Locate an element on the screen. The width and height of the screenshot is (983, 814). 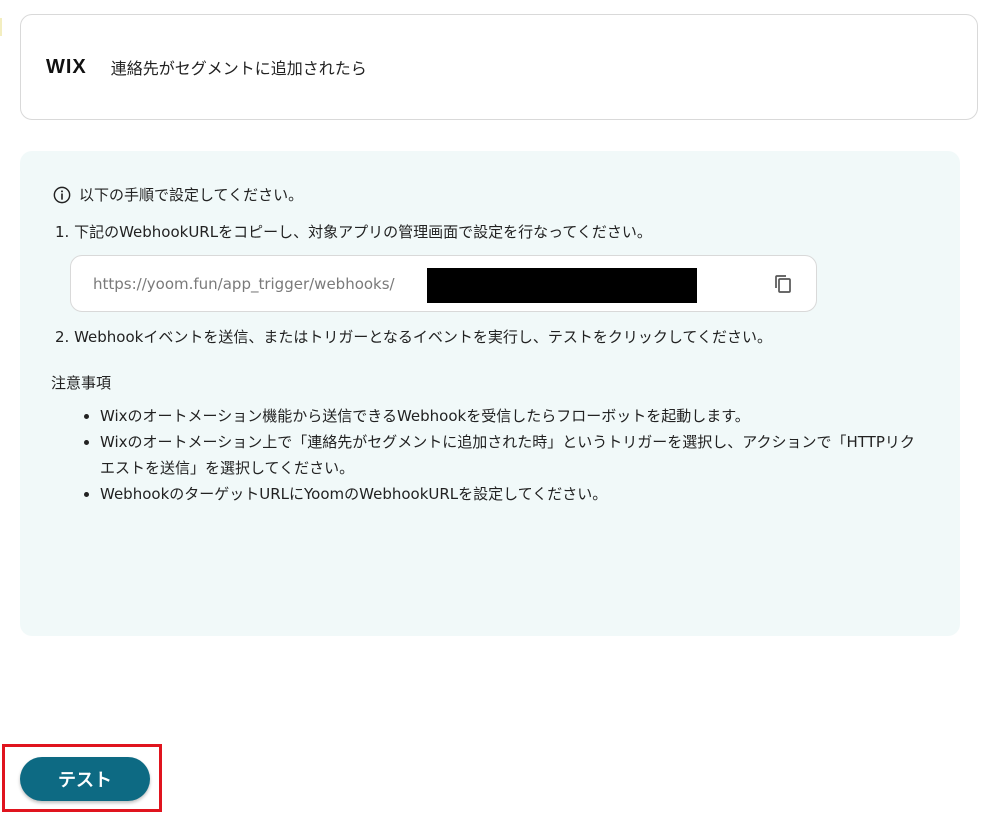
trigger-title: 連絡先がセグメントに追加されたら is located at coordinates (238, 68).